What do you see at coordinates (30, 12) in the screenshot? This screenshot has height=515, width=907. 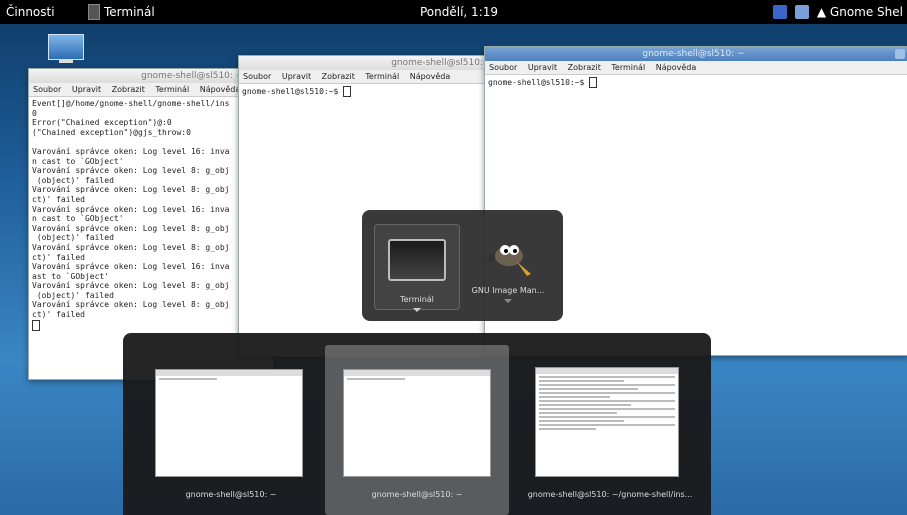 I see `activities-button: Činnosti` at bounding box center [30, 12].